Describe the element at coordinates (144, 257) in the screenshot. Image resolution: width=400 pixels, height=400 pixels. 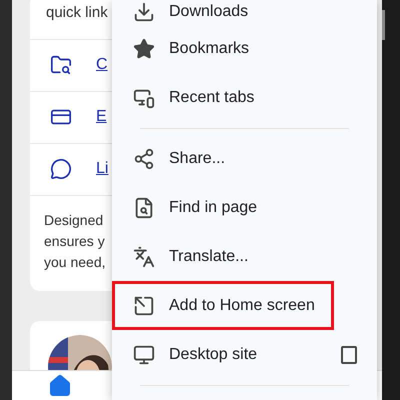
I see `translate-icon` at that location.